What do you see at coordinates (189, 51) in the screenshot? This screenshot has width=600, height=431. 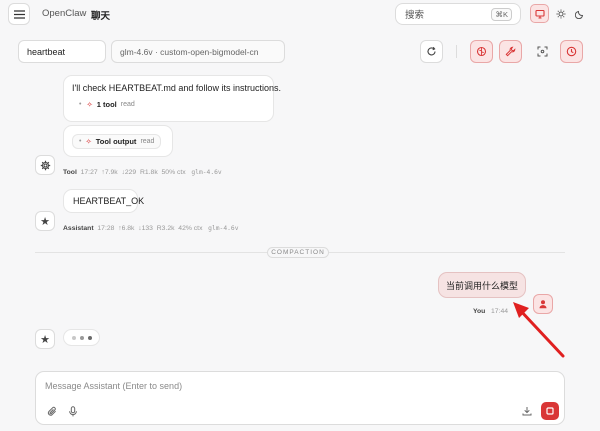 I see `model-value: glm-4.6v · custom-open-bigmodel-cn` at bounding box center [189, 51].